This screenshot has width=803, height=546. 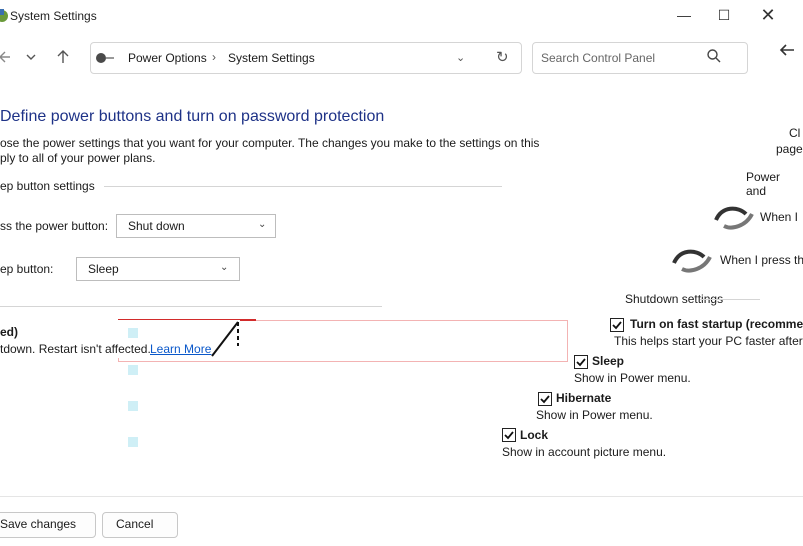 I want to click on sleep-label: Sleep, so click(x=608, y=361).